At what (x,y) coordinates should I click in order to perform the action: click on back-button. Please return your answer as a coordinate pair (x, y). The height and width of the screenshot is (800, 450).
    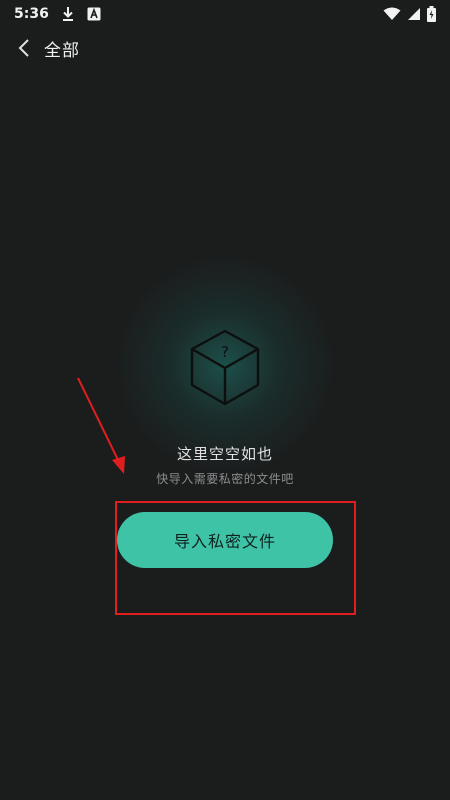
    Looking at the image, I should click on (24, 48).